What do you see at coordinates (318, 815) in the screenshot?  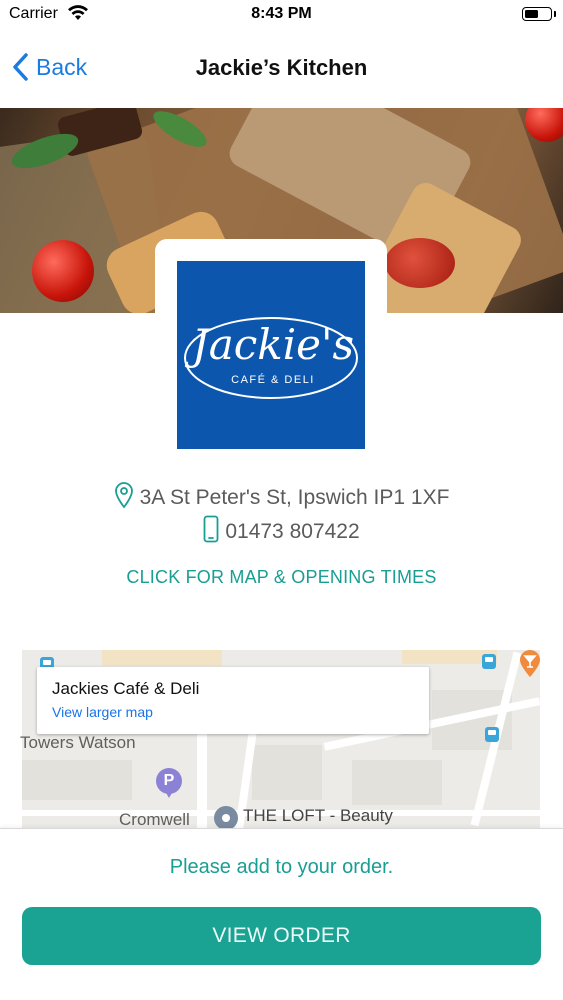 I see `map-label-the-loft: THE LOFT - Beauty` at bounding box center [318, 815].